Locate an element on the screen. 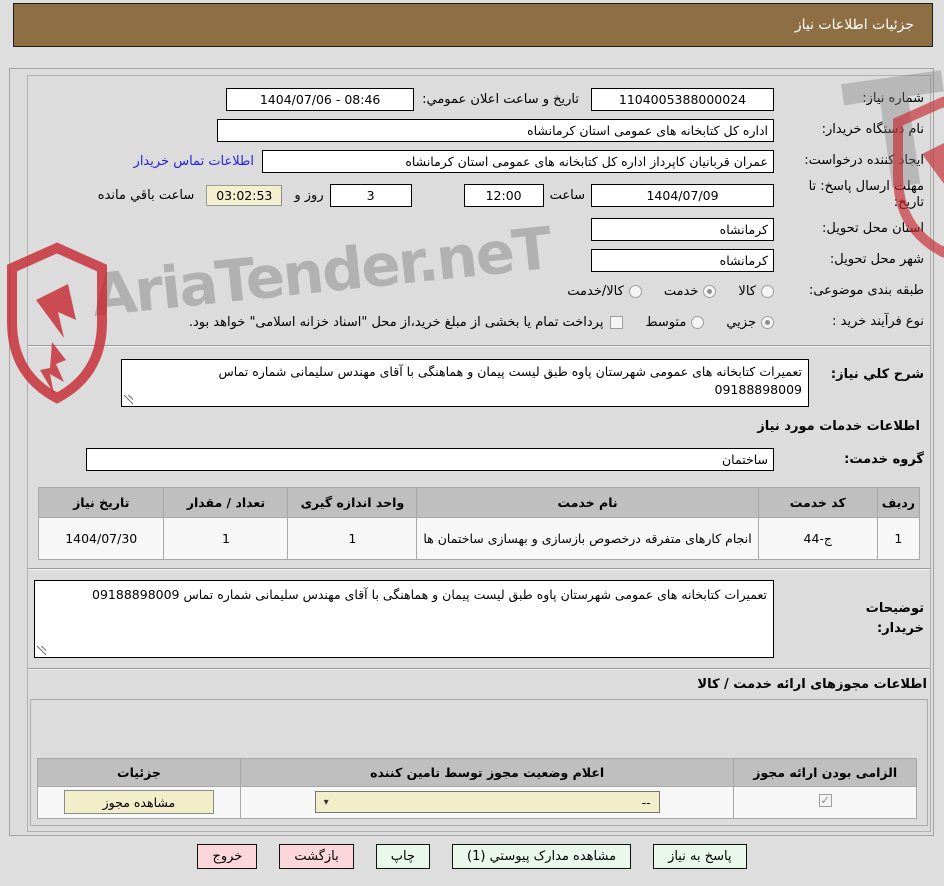  cell-permit-required is located at coordinates (825, 802).